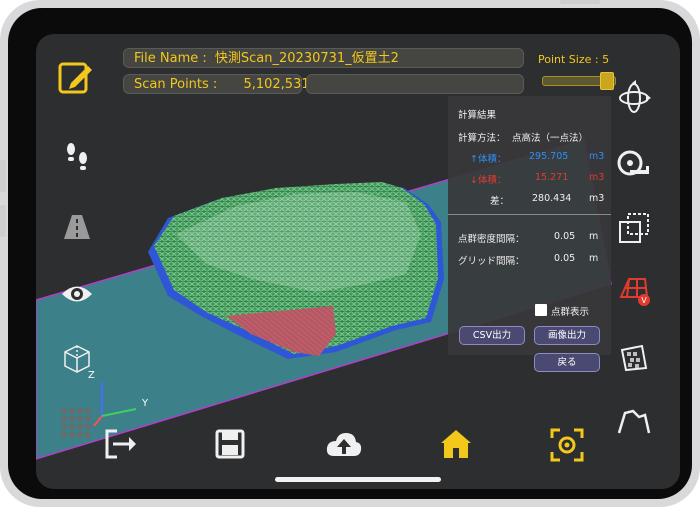 Image resolution: width=700 pixels, height=507 pixels. Describe the element at coordinates (606, 59) in the screenshot. I see `point-size-value: 5` at that location.